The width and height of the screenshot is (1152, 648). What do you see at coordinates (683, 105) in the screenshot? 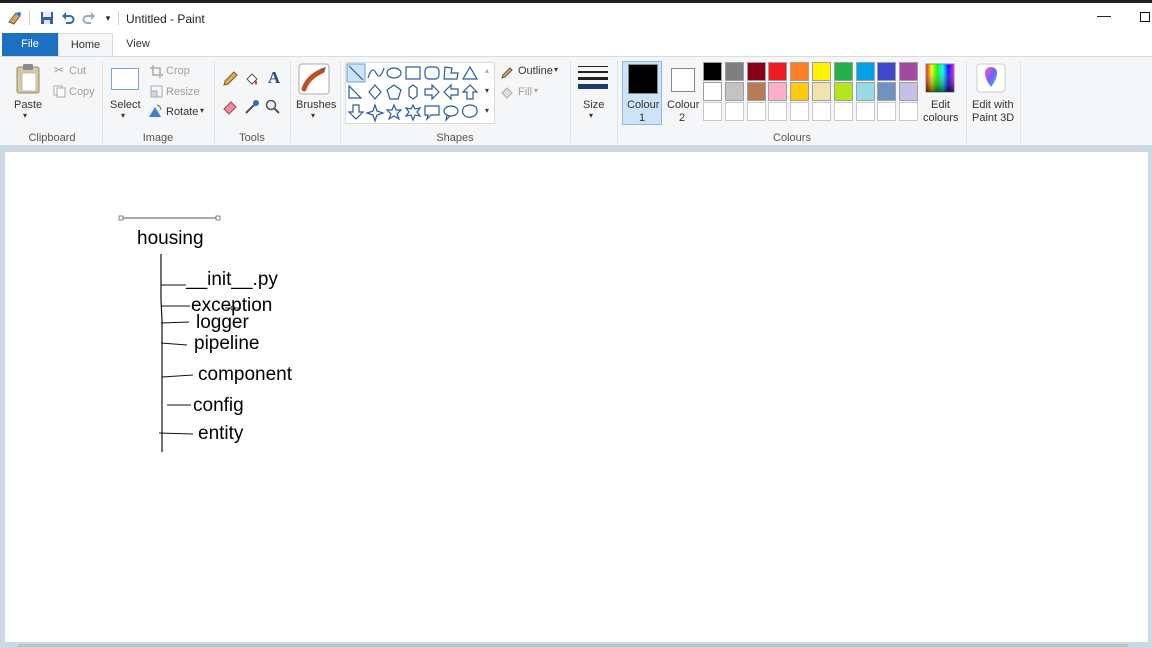
I see `colour2-label: Colour` at bounding box center [683, 105].